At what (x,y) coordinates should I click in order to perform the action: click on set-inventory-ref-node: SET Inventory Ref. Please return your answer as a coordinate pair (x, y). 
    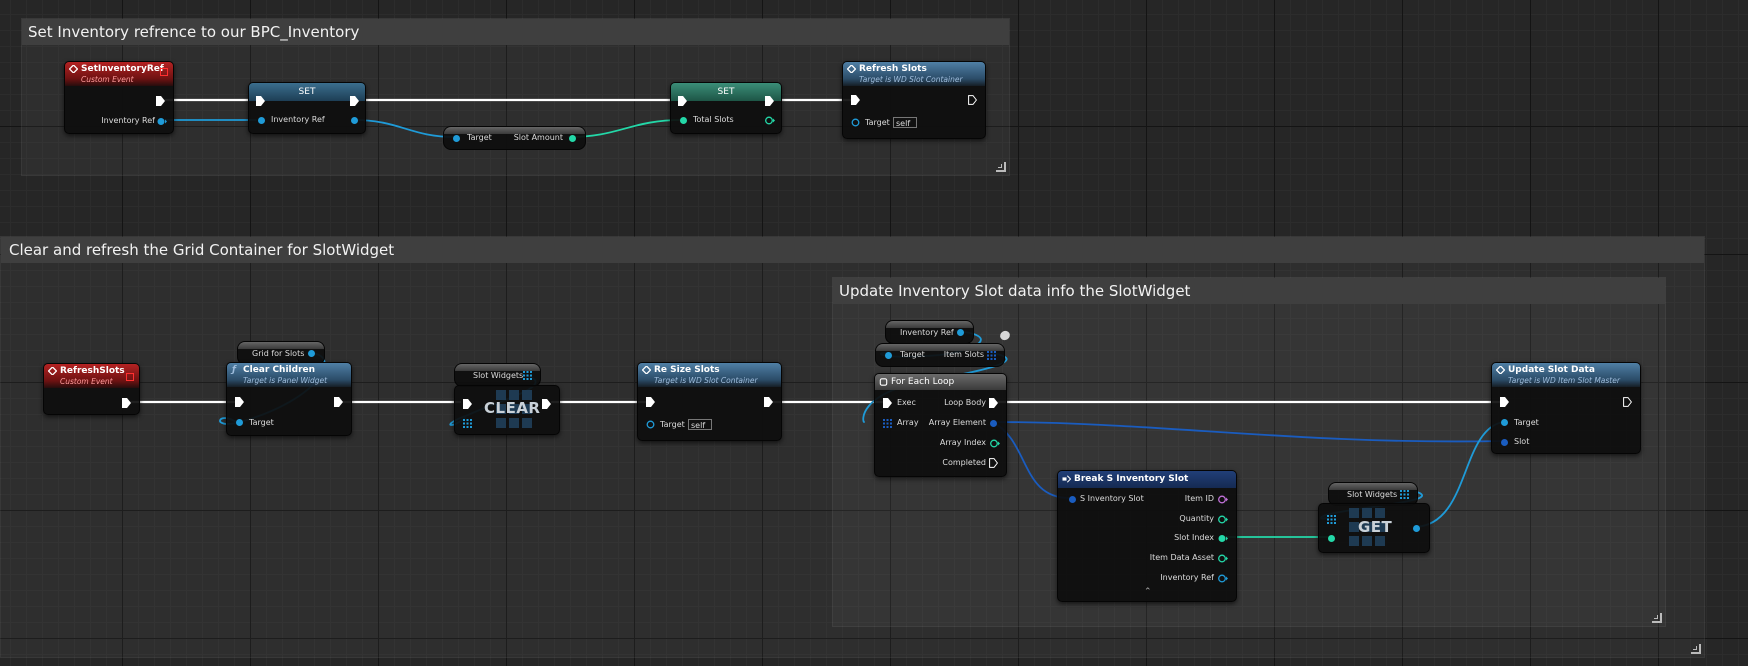
    Looking at the image, I should click on (307, 108).